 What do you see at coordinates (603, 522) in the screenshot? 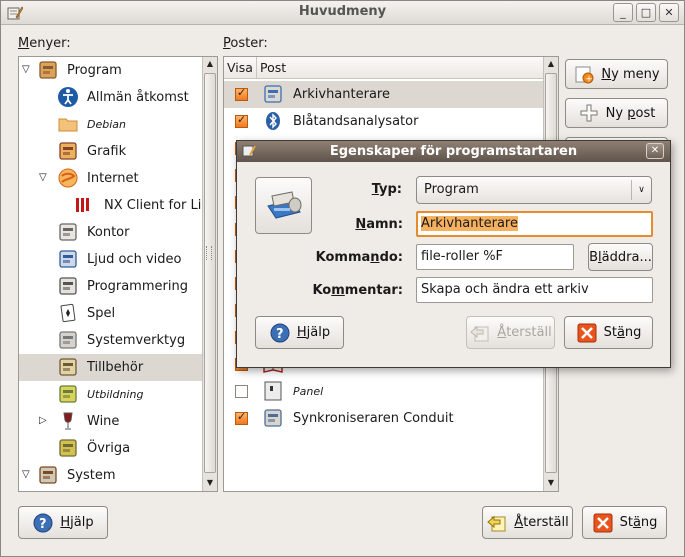
I see `close-icon` at bounding box center [603, 522].